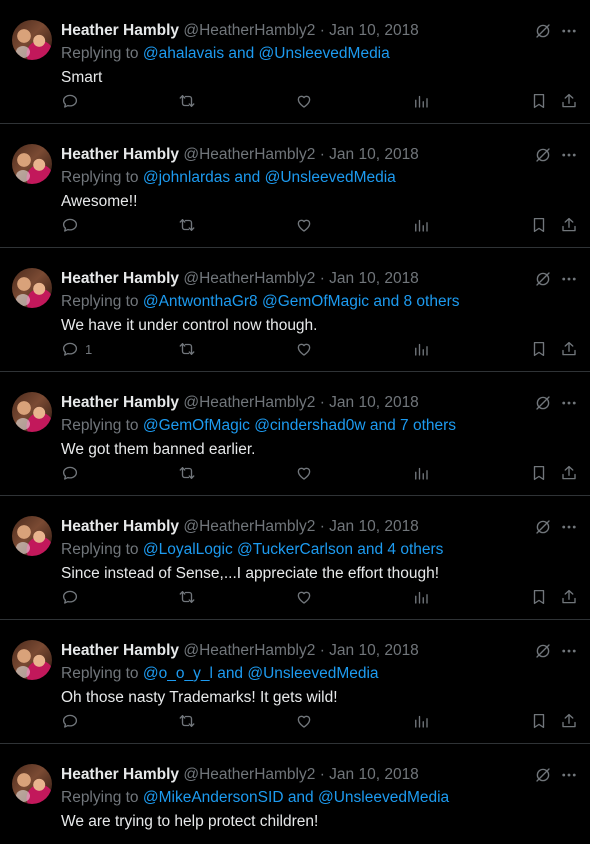 This screenshot has height=844, width=590. What do you see at coordinates (76, 349) in the screenshot?
I see `reply-button: 1` at bounding box center [76, 349].